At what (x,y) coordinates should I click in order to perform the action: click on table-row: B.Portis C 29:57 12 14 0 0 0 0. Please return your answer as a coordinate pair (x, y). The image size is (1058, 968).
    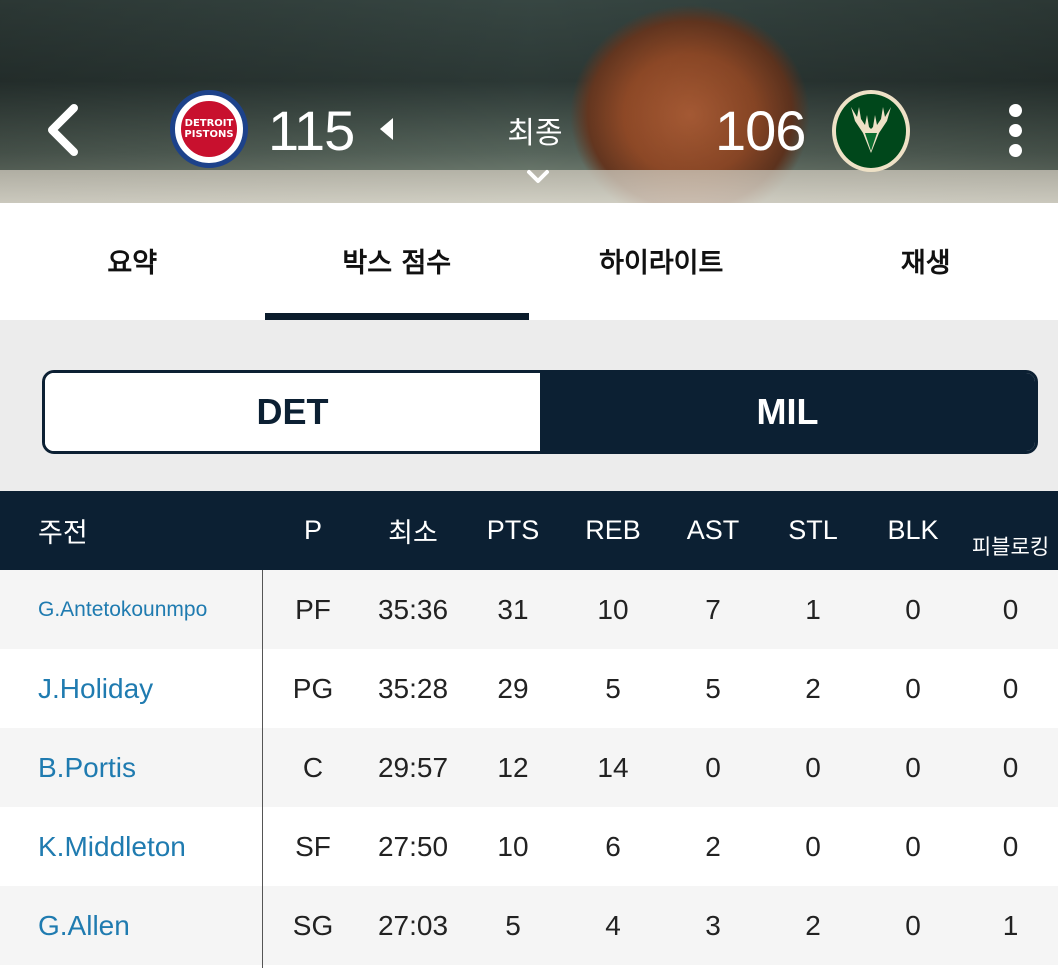
    Looking at the image, I should click on (529, 767).